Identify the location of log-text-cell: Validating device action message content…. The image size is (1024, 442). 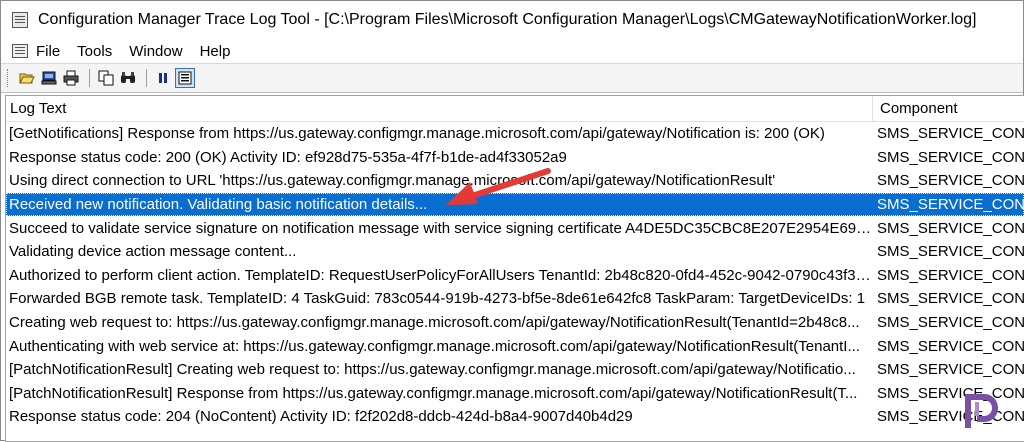
(153, 252).